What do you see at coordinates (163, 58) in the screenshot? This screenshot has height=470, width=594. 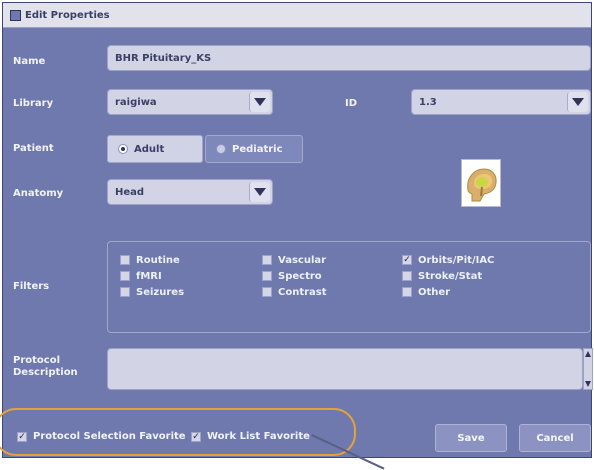 I see `name-value: BHR Pituitary_KS` at bounding box center [163, 58].